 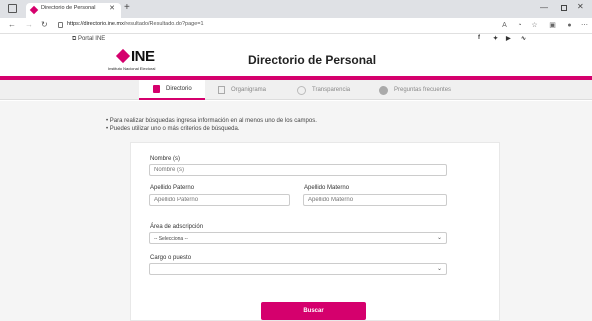 What do you see at coordinates (504, 25) in the screenshot?
I see `read-aloud-icon: A` at bounding box center [504, 25].